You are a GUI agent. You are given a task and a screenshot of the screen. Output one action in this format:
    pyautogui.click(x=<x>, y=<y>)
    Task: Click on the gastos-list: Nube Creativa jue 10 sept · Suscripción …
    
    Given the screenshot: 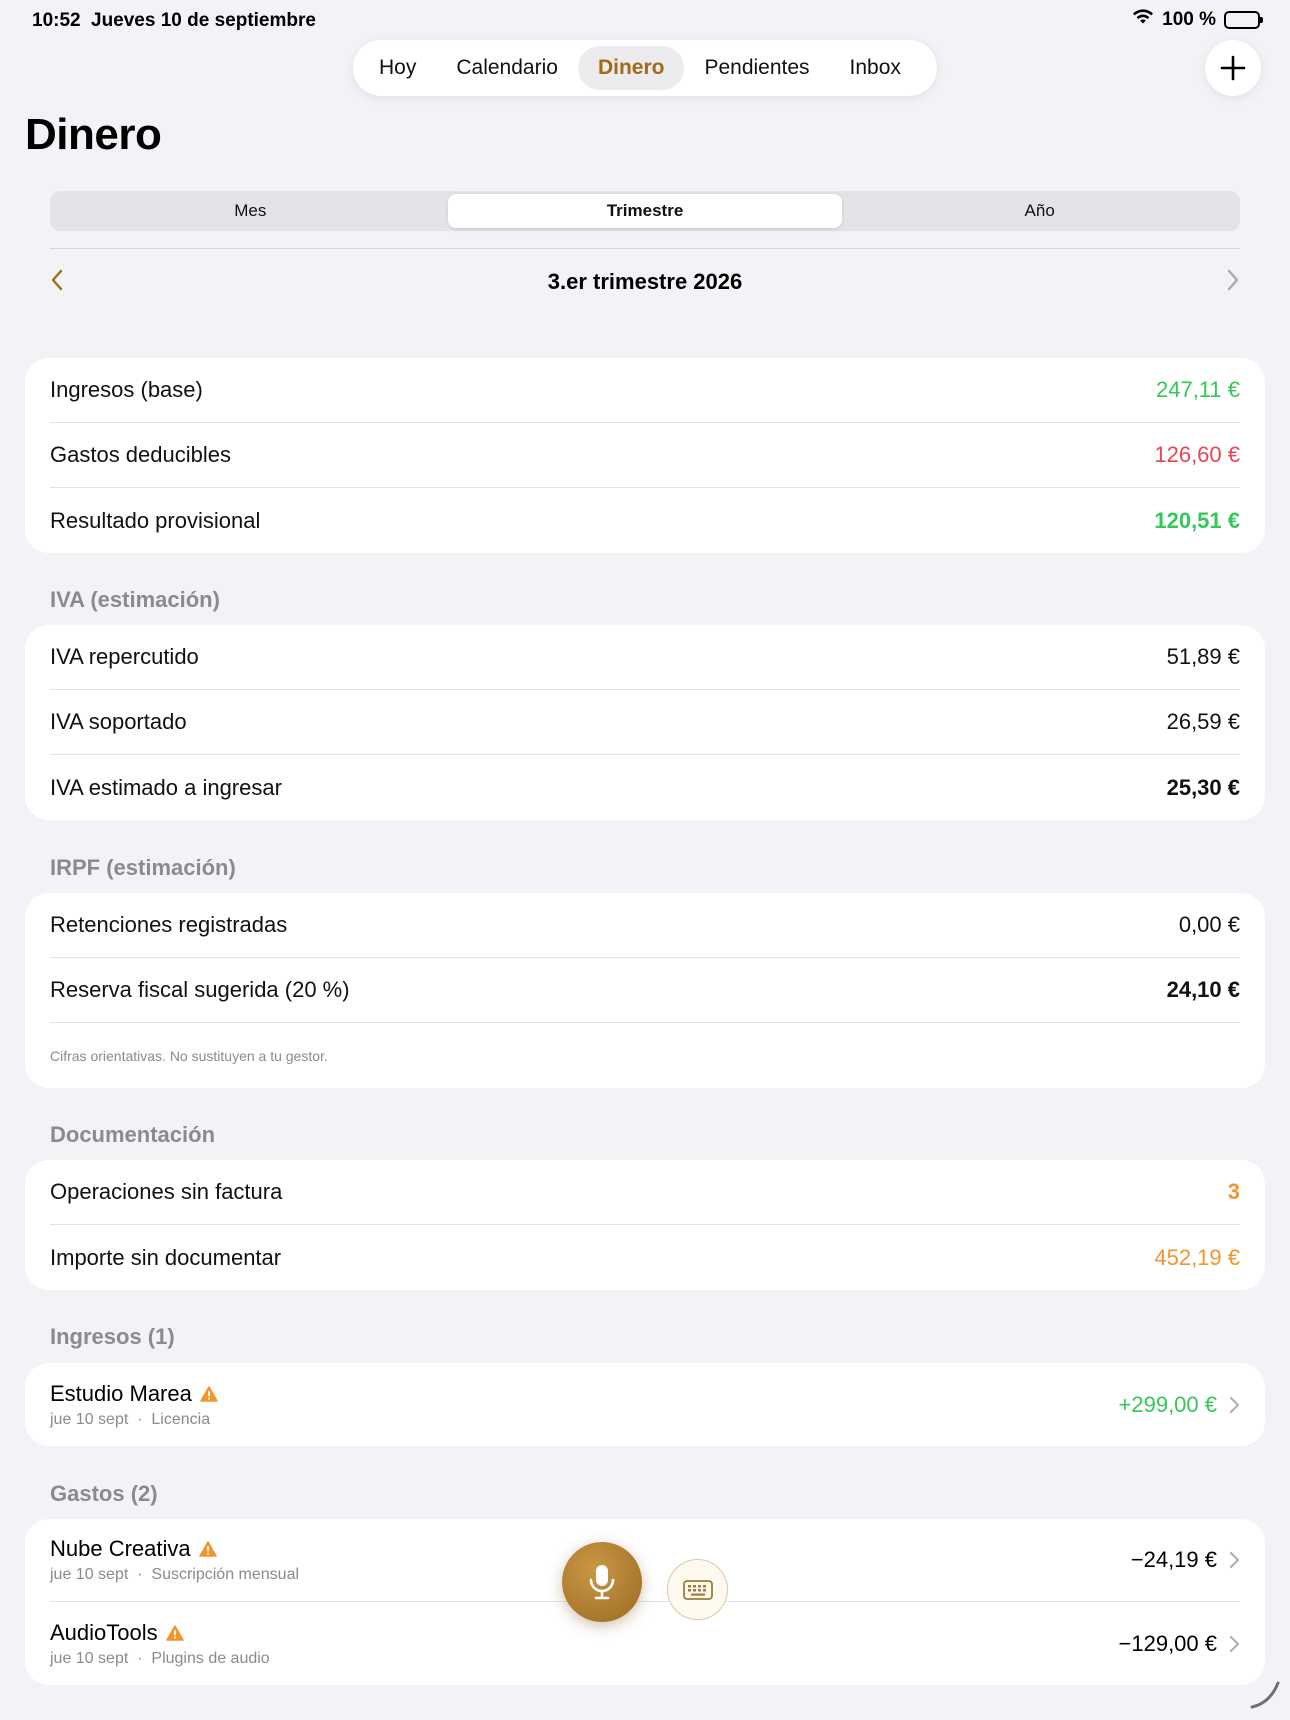 What is the action you would take?
    pyautogui.click(x=645, y=1602)
    